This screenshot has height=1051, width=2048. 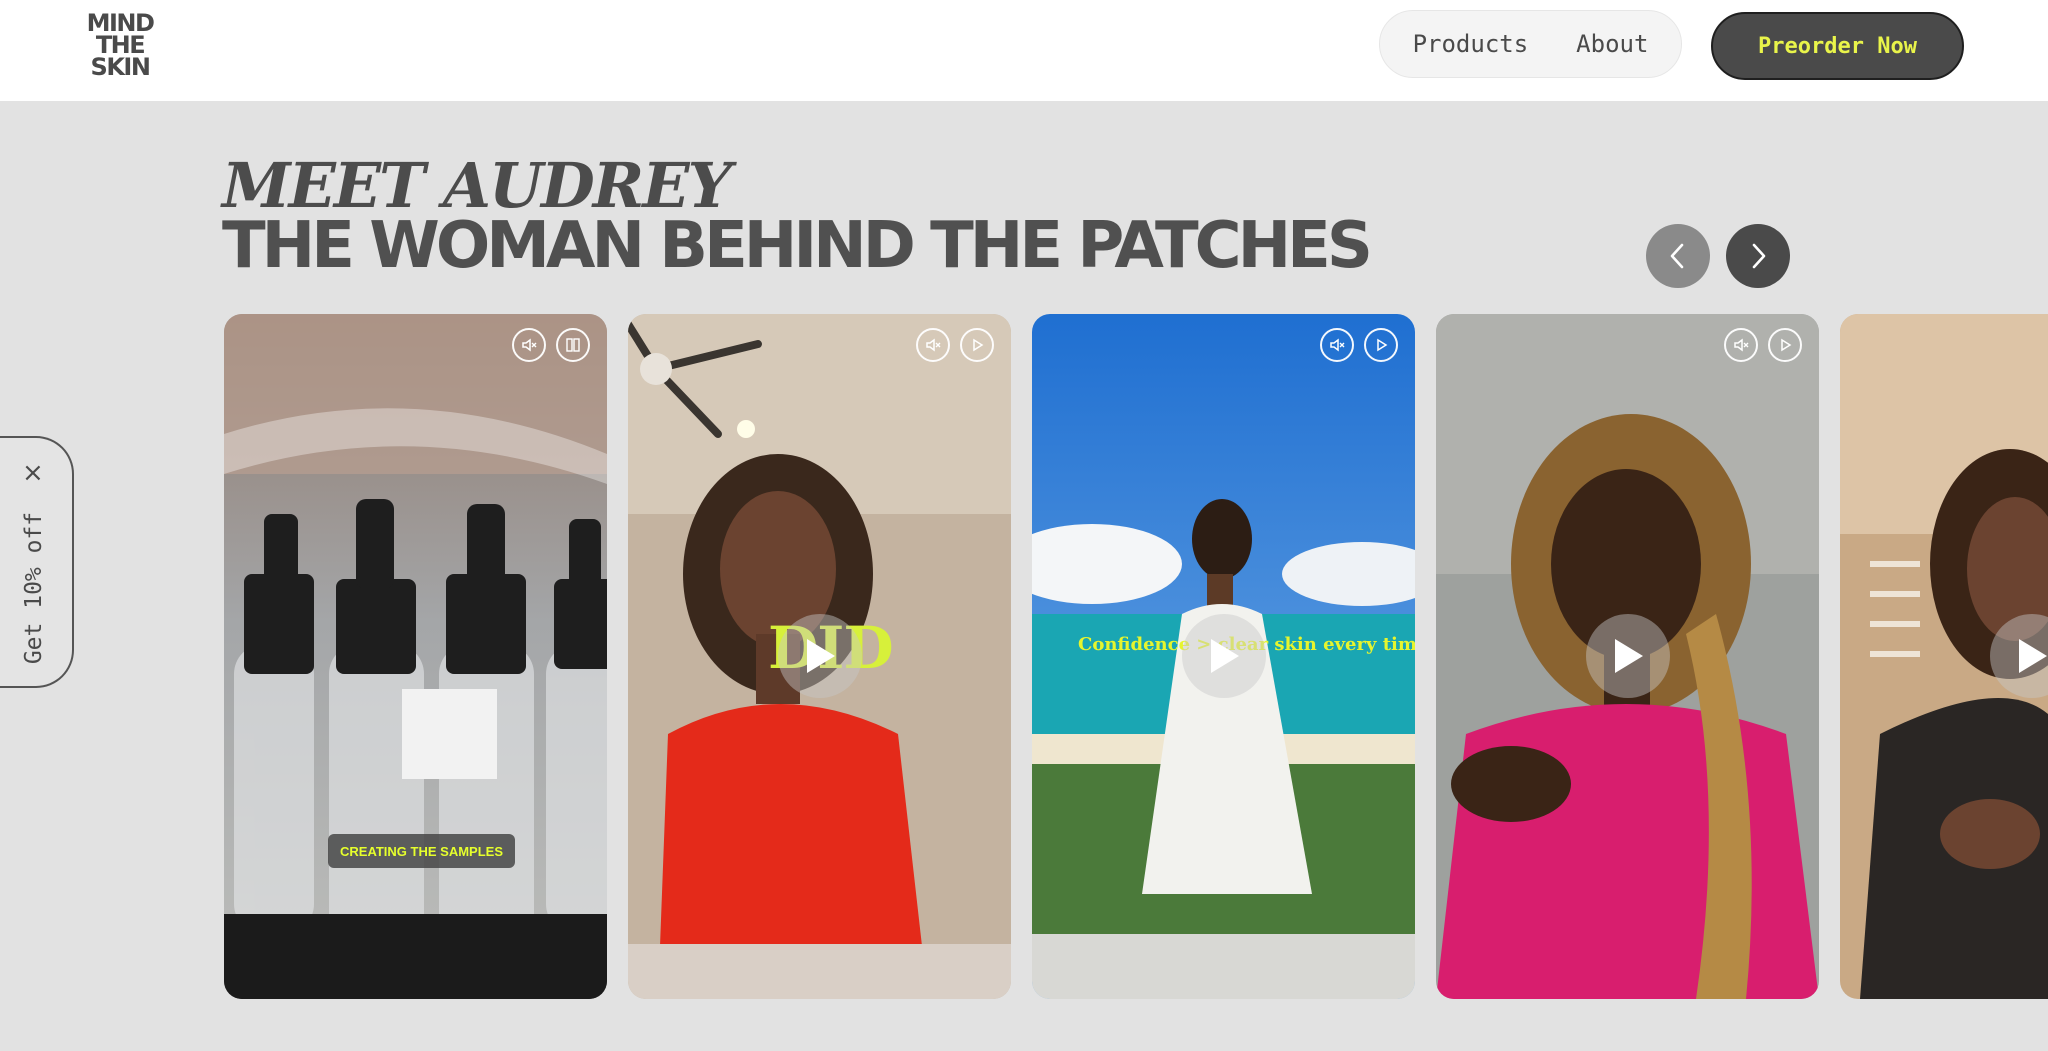 What do you see at coordinates (1530, 44) in the screenshot?
I see `main-nav: Products About` at bounding box center [1530, 44].